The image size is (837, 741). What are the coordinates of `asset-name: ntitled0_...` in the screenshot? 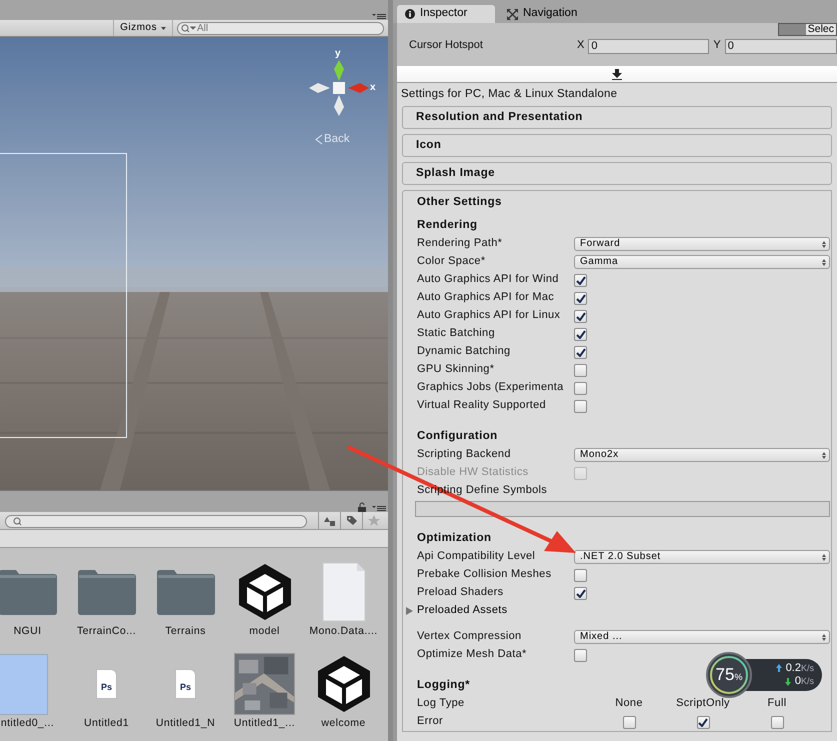 It's located at (27, 723).